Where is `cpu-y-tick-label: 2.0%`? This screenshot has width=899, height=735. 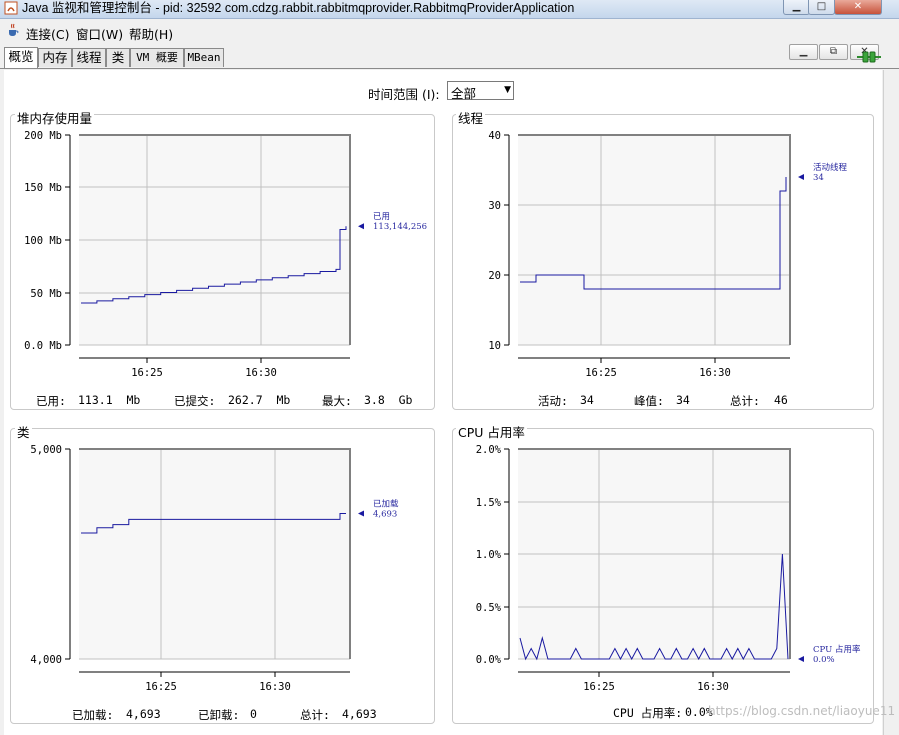
cpu-y-tick-label: 2.0% is located at coordinates (489, 450).